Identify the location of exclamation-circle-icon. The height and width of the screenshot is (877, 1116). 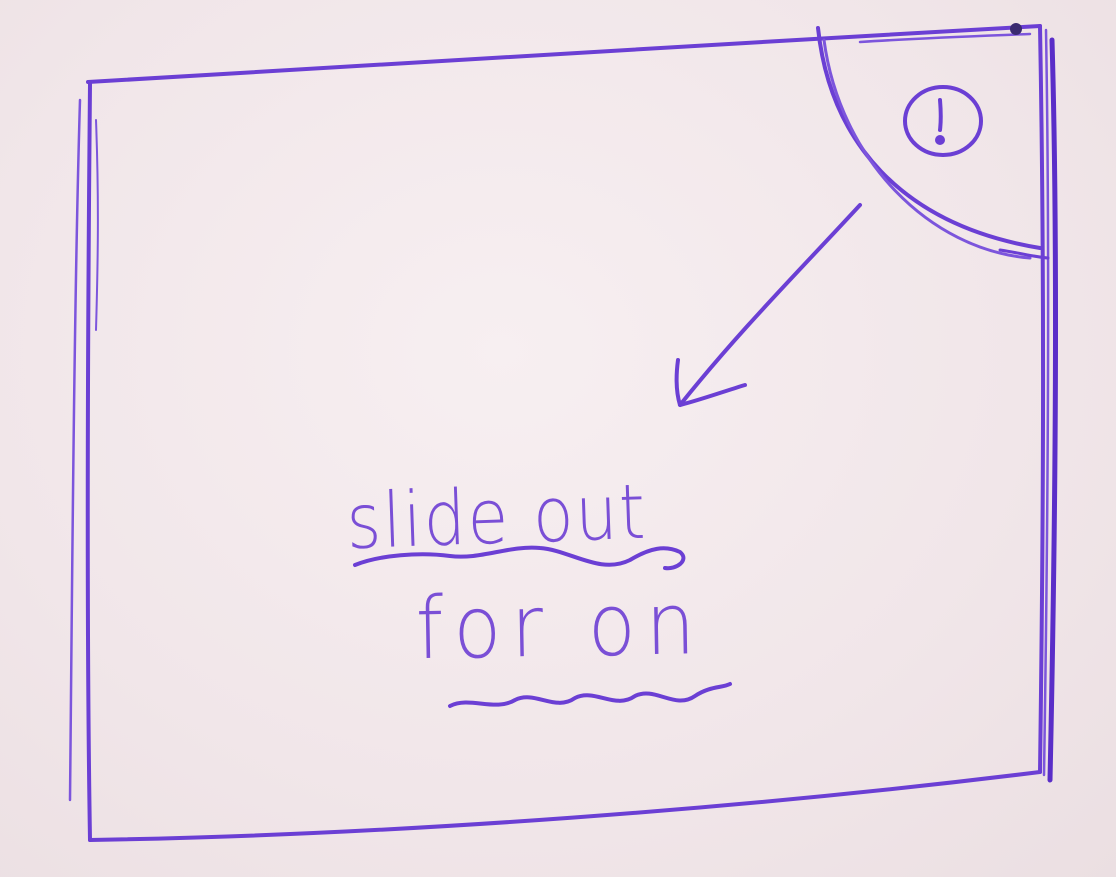
(943, 121).